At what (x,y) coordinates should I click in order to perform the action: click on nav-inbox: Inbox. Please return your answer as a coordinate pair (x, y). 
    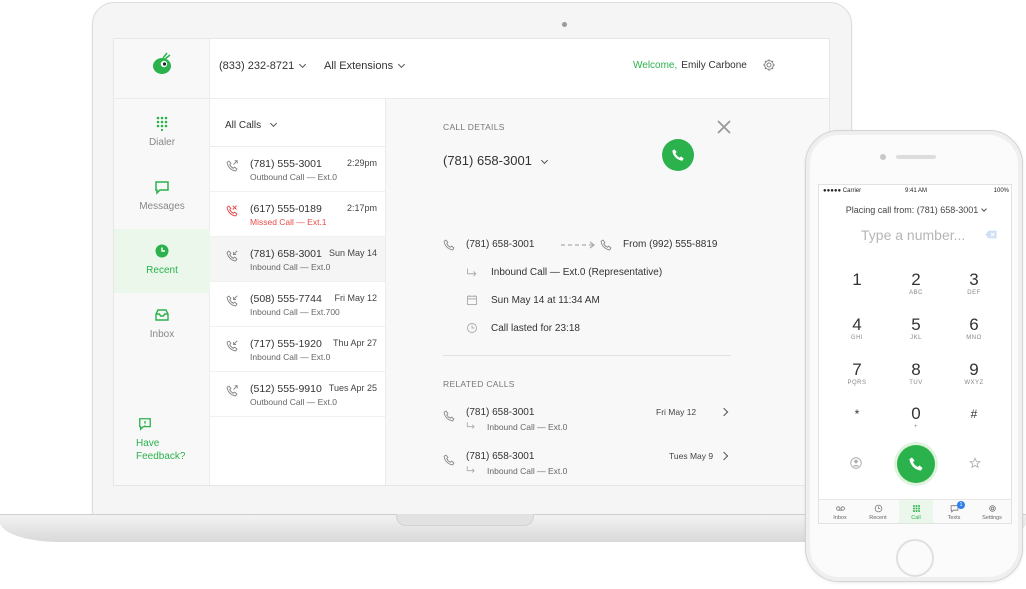
    Looking at the image, I should click on (162, 325).